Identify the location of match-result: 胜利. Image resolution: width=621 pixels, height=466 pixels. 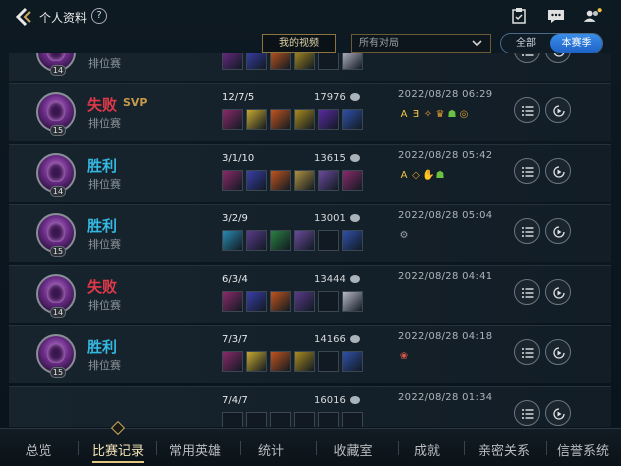
(102, 226).